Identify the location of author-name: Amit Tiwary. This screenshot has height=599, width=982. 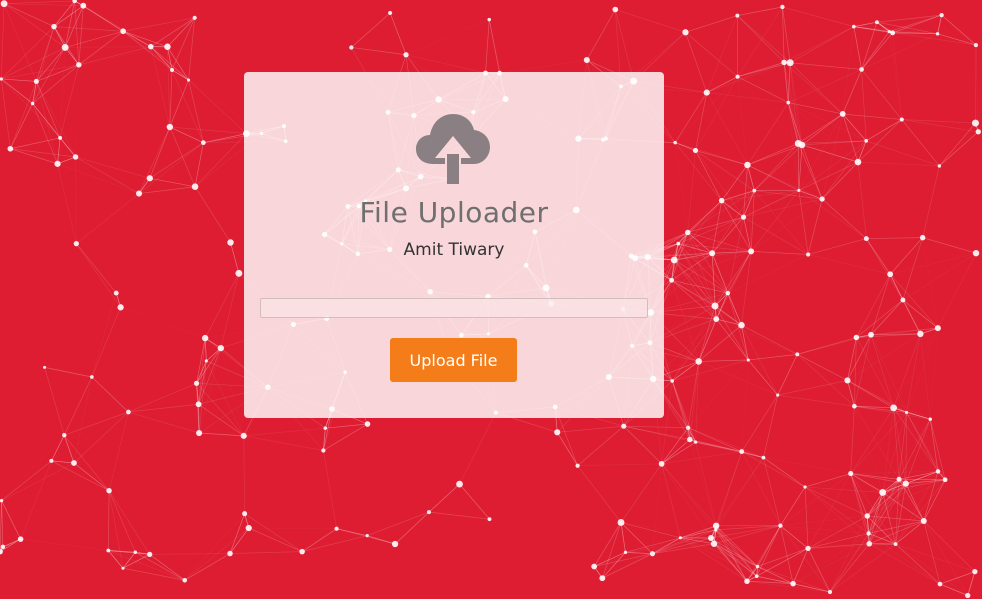
(454, 250).